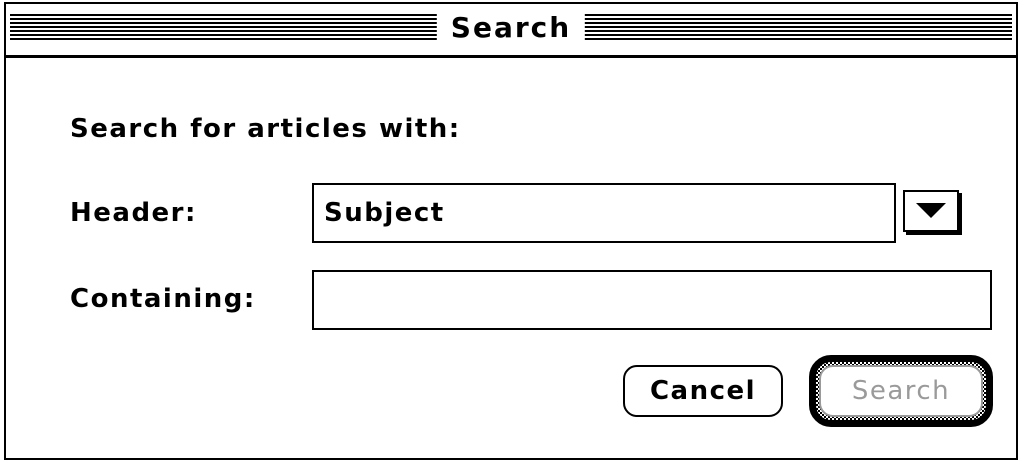 The height and width of the screenshot is (462, 1021). What do you see at coordinates (604, 213) in the screenshot?
I see `header-popup-field: Subject` at bounding box center [604, 213].